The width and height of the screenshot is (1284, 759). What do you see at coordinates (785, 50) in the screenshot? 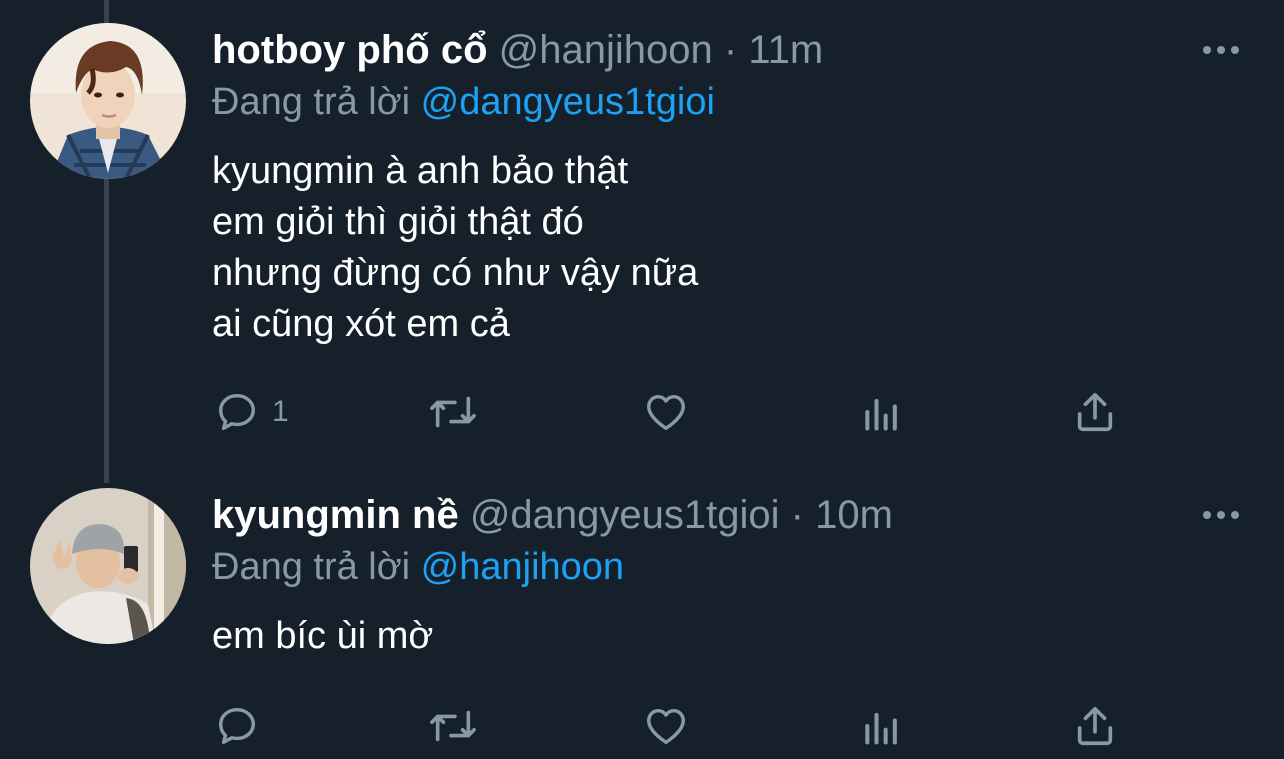
I see `tweet-timestamp: 11m` at bounding box center [785, 50].